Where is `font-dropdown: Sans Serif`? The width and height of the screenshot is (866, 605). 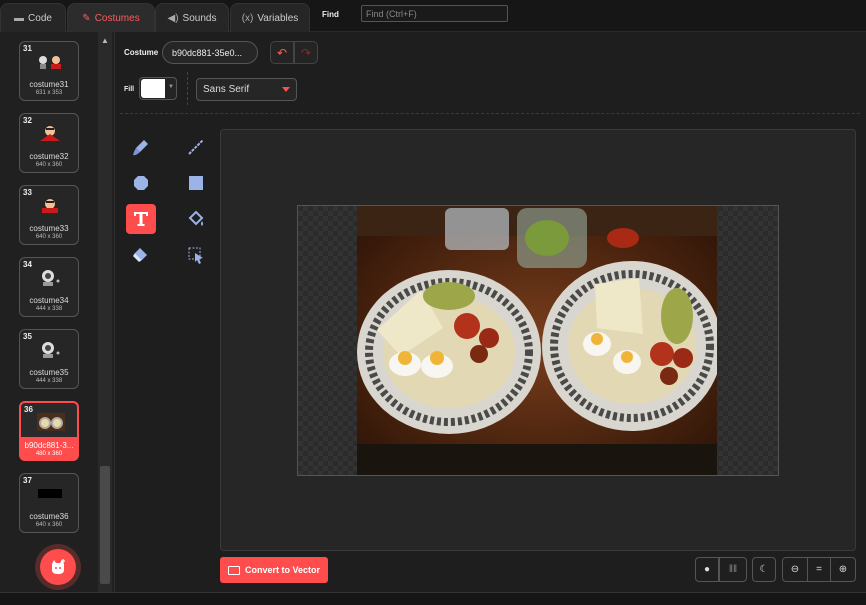
font-dropdown: Sans Serif is located at coordinates (246, 89).